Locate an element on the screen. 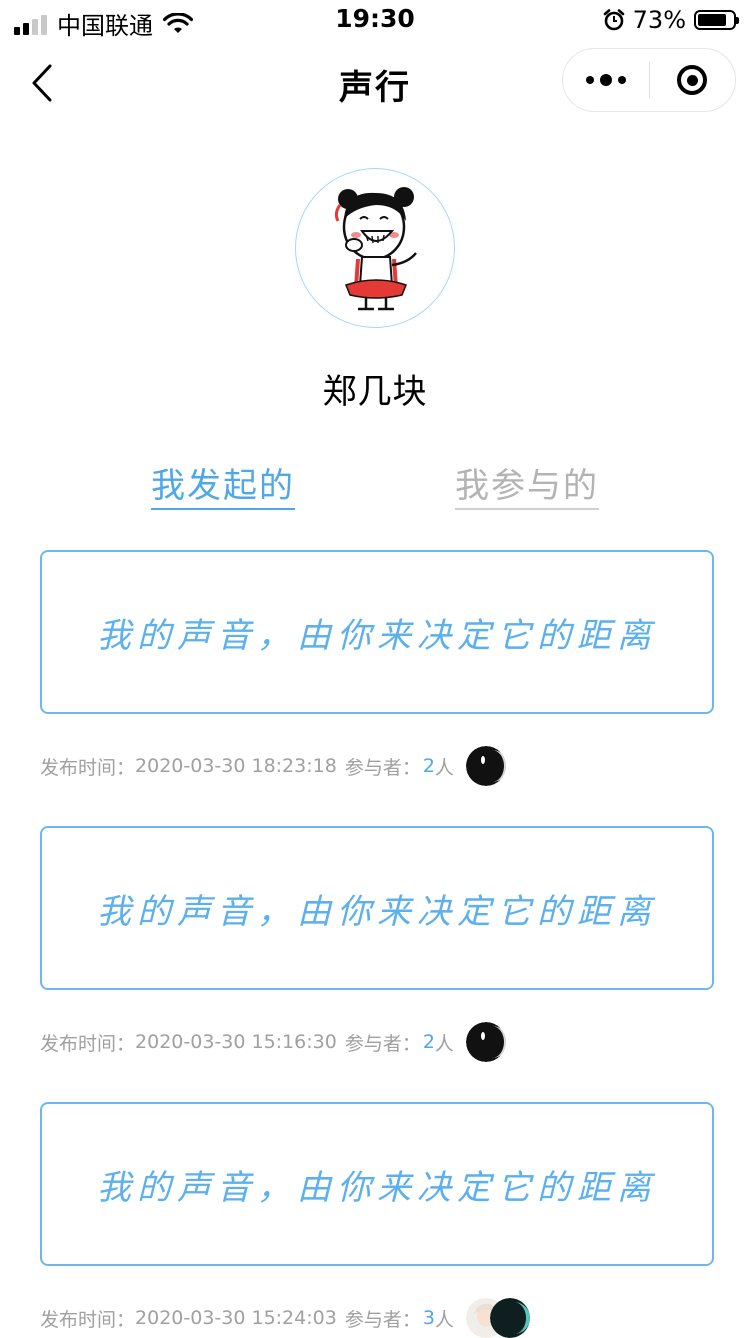 This screenshot has height=1338, width=750. cartoon-girl-avatar-image is located at coordinates (375, 249).